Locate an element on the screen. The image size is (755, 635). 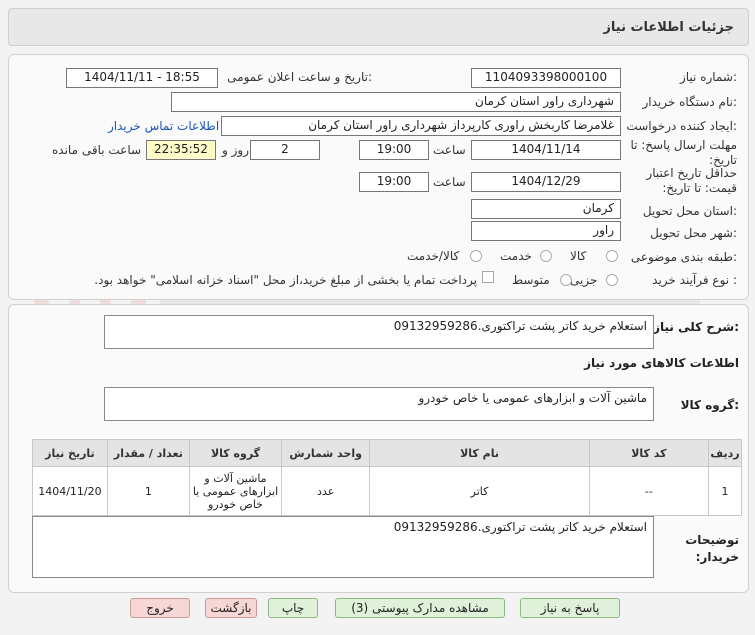
col-row: ردیف is located at coordinates (725, 453).